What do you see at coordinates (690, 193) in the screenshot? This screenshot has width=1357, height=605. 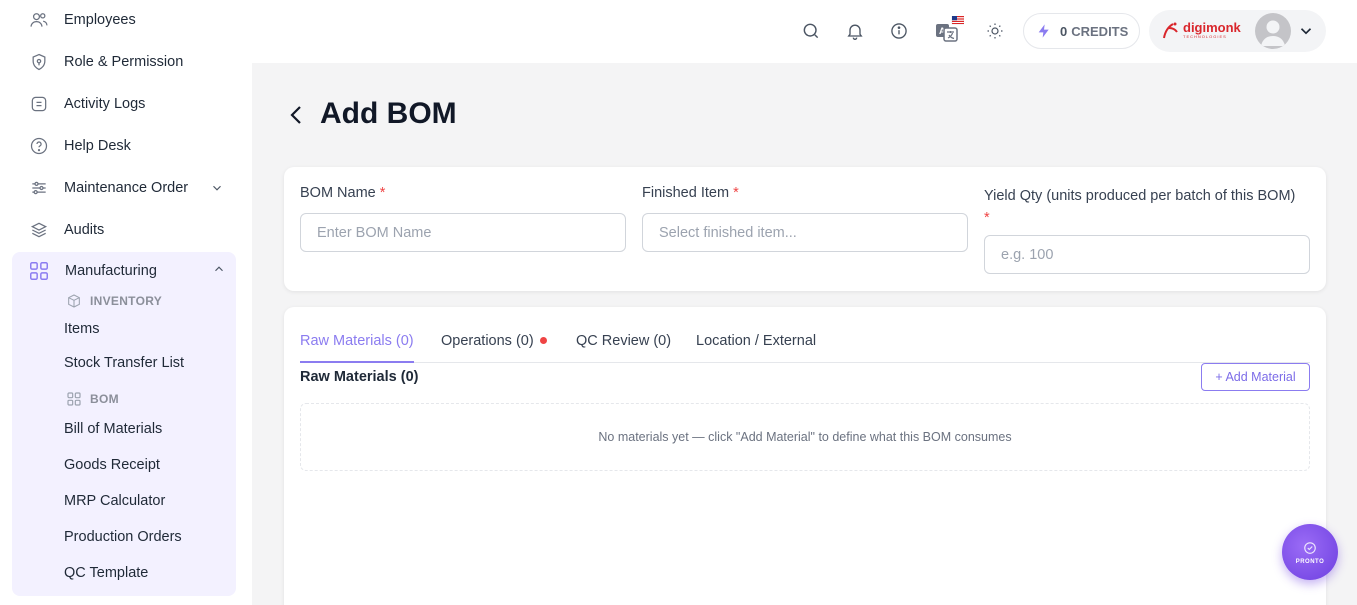 I see `finished-item-label: Finished Item *` at bounding box center [690, 193].